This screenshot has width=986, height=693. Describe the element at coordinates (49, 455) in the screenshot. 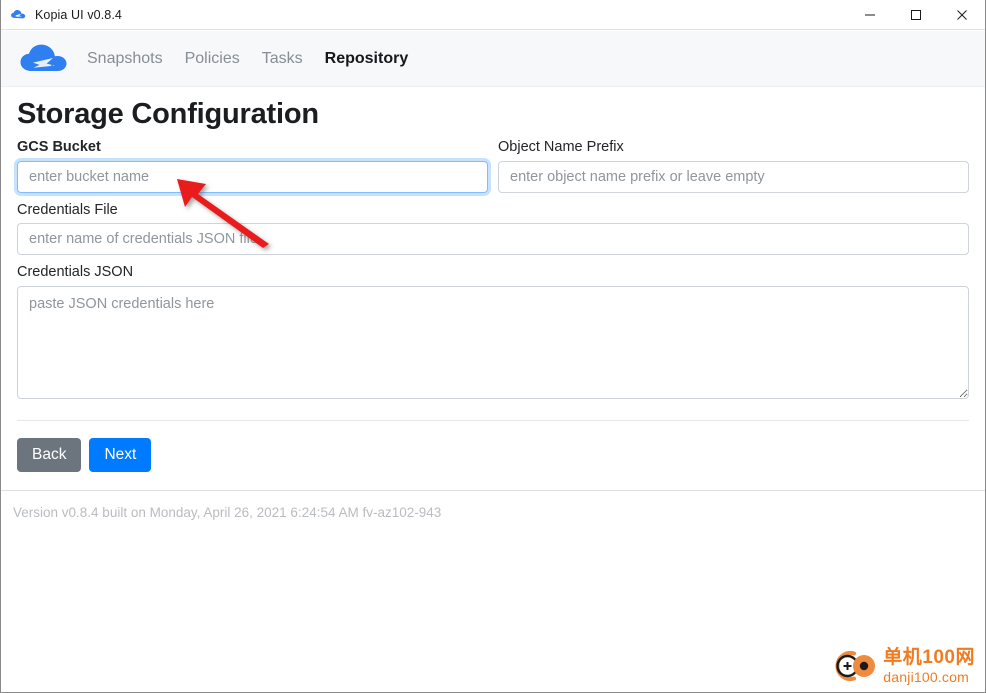

I see `back-button: Back` at that location.